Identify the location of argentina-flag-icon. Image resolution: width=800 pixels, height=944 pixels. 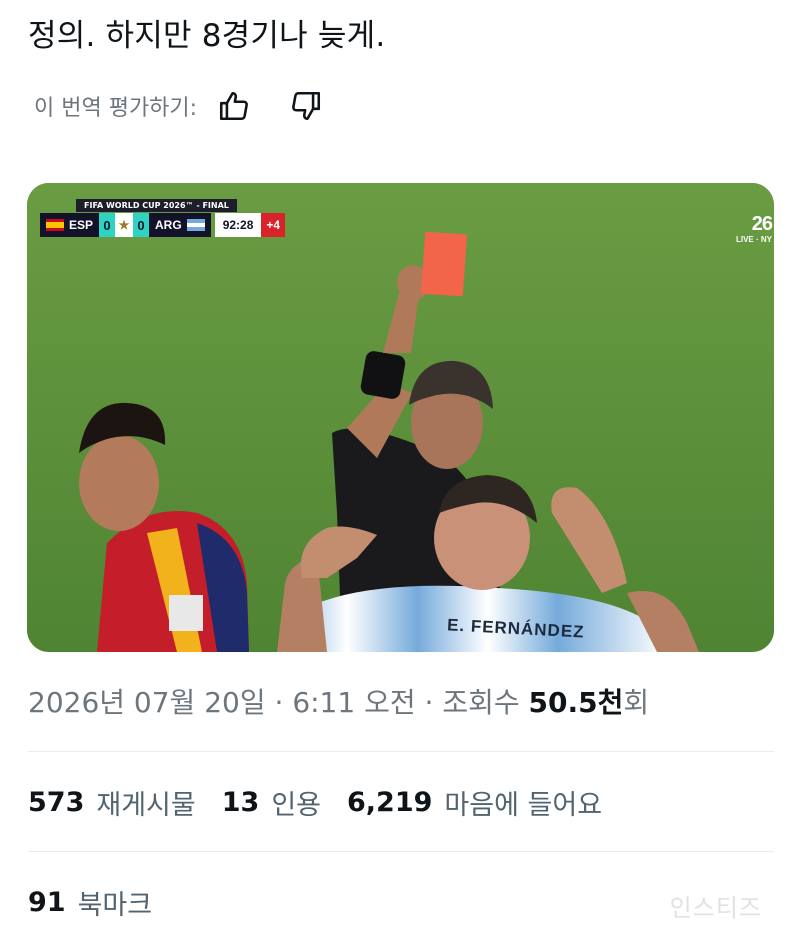
(195, 225).